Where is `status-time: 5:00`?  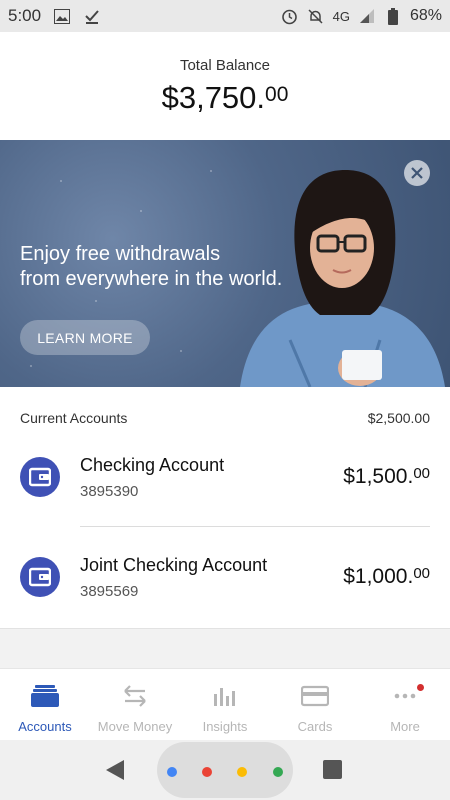 status-time: 5:00 is located at coordinates (25, 15).